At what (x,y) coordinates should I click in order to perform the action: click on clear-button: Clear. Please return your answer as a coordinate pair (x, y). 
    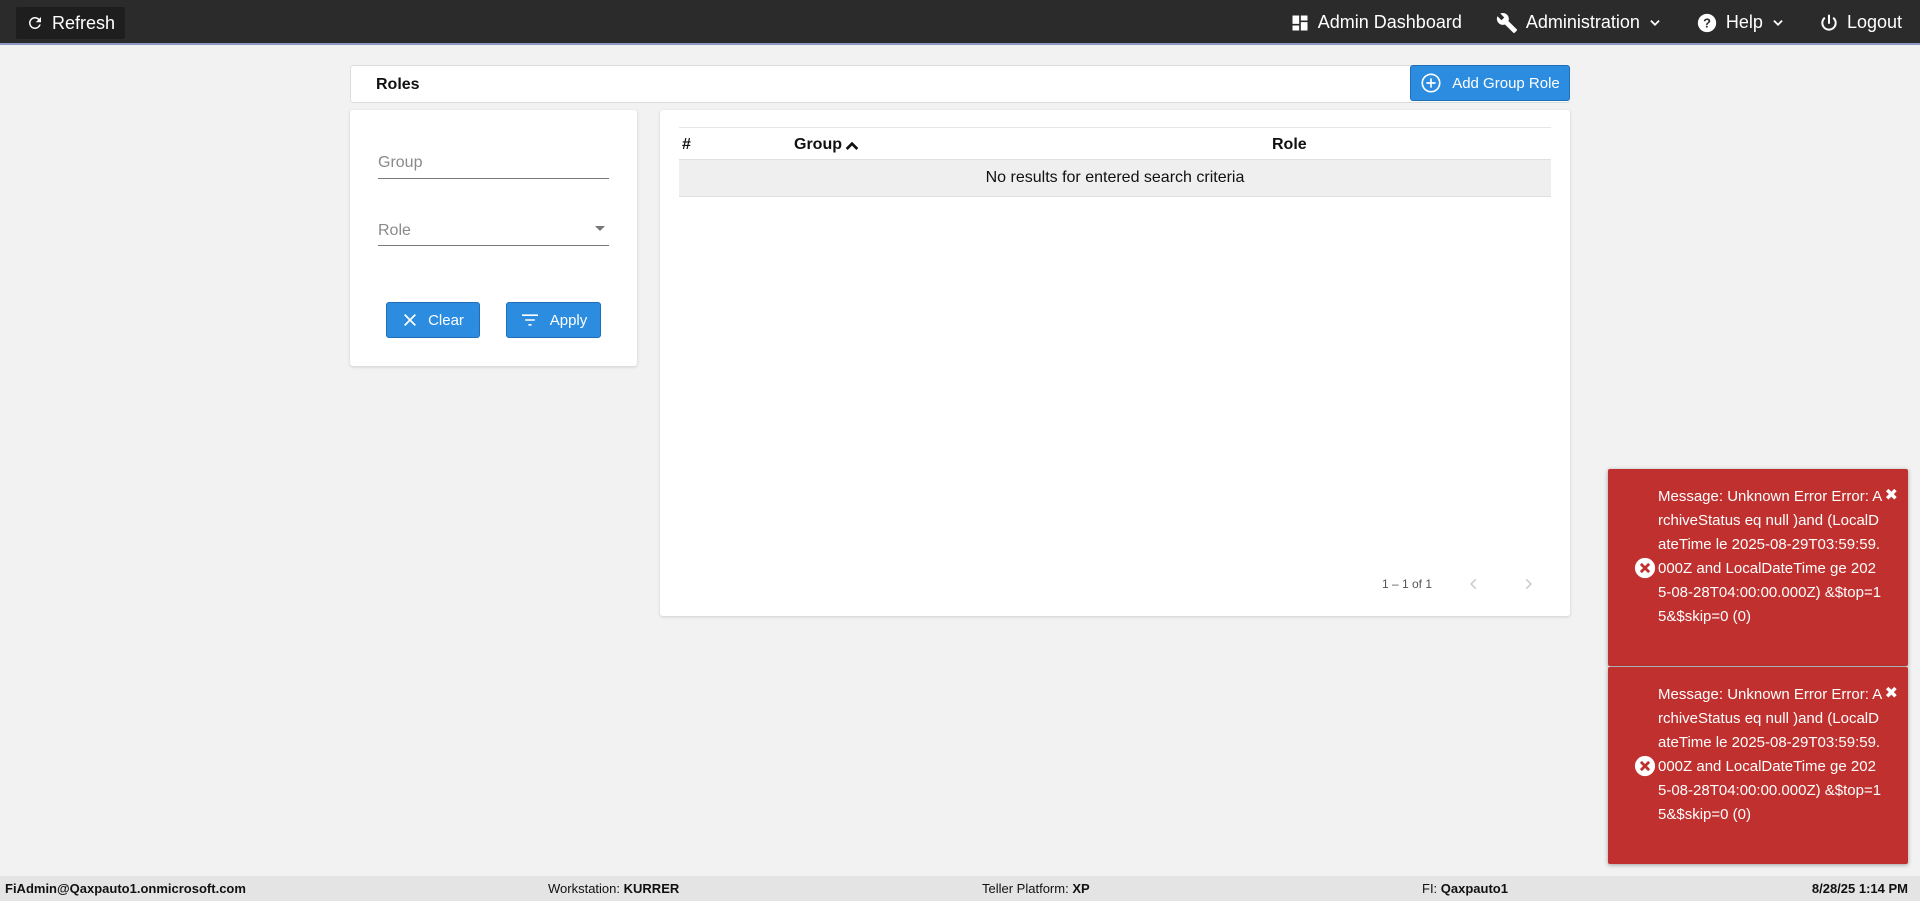
    Looking at the image, I should click on (433, 320).